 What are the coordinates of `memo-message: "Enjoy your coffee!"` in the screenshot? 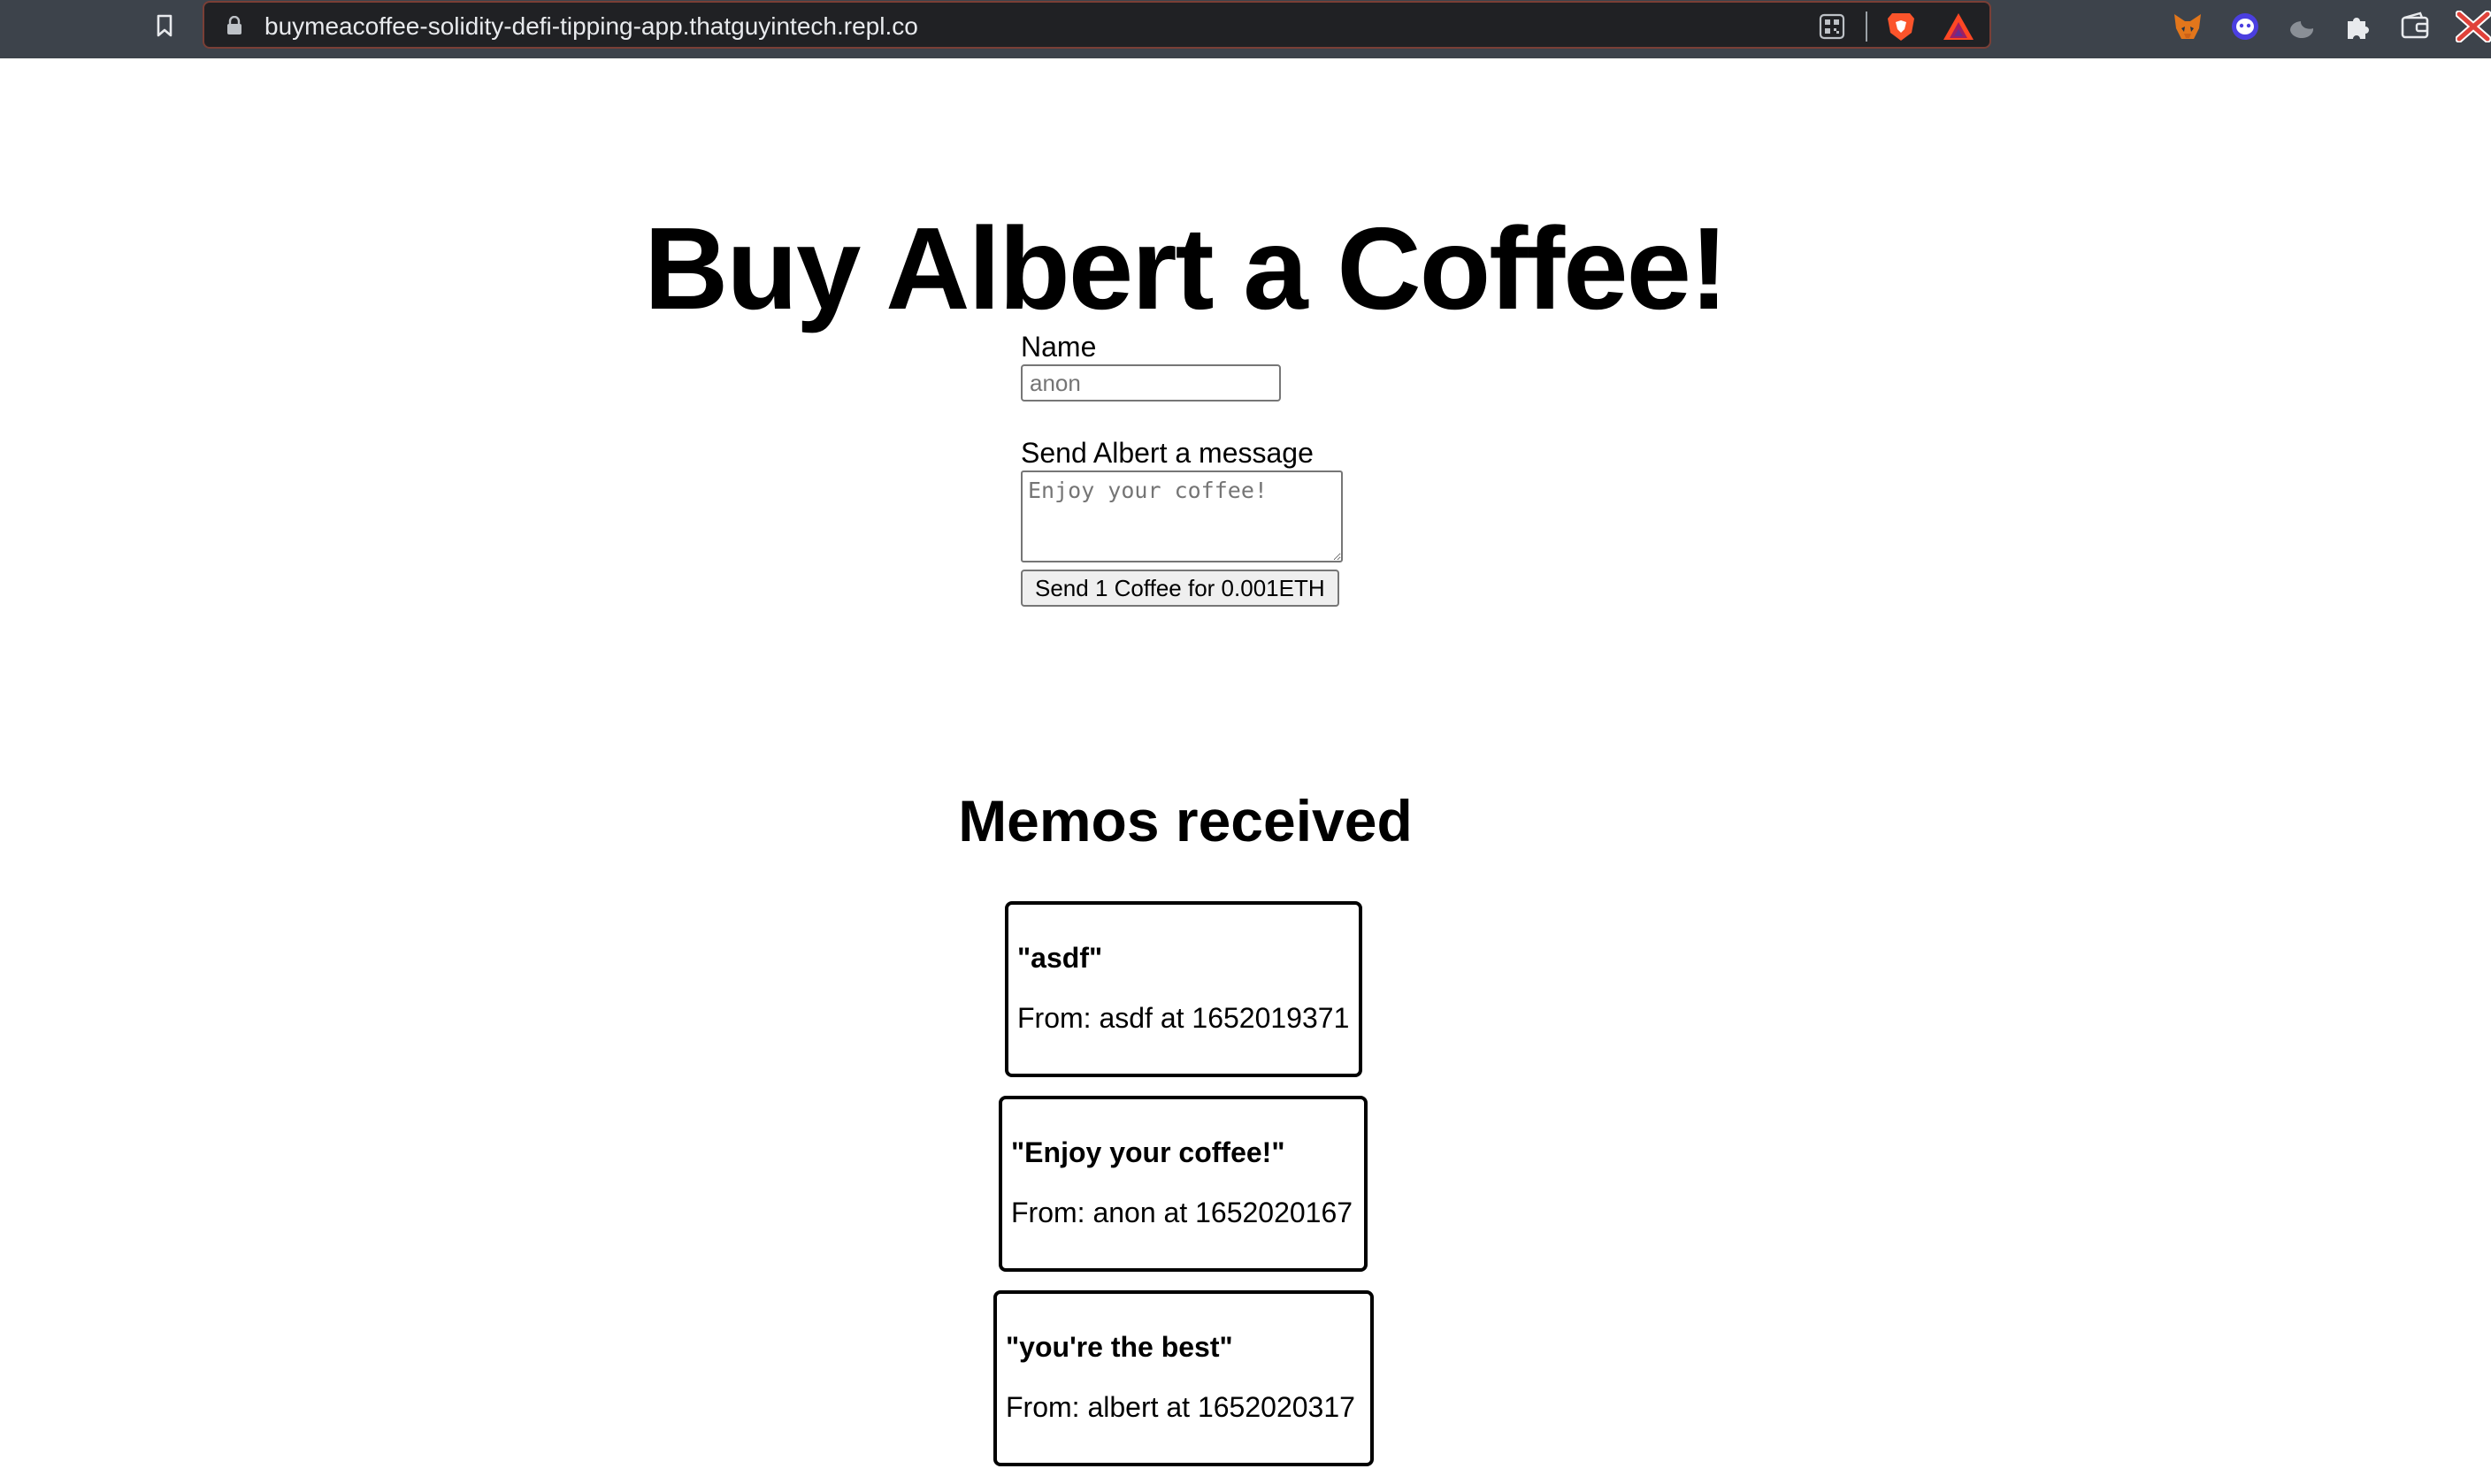 It's located at (1148, 1152).